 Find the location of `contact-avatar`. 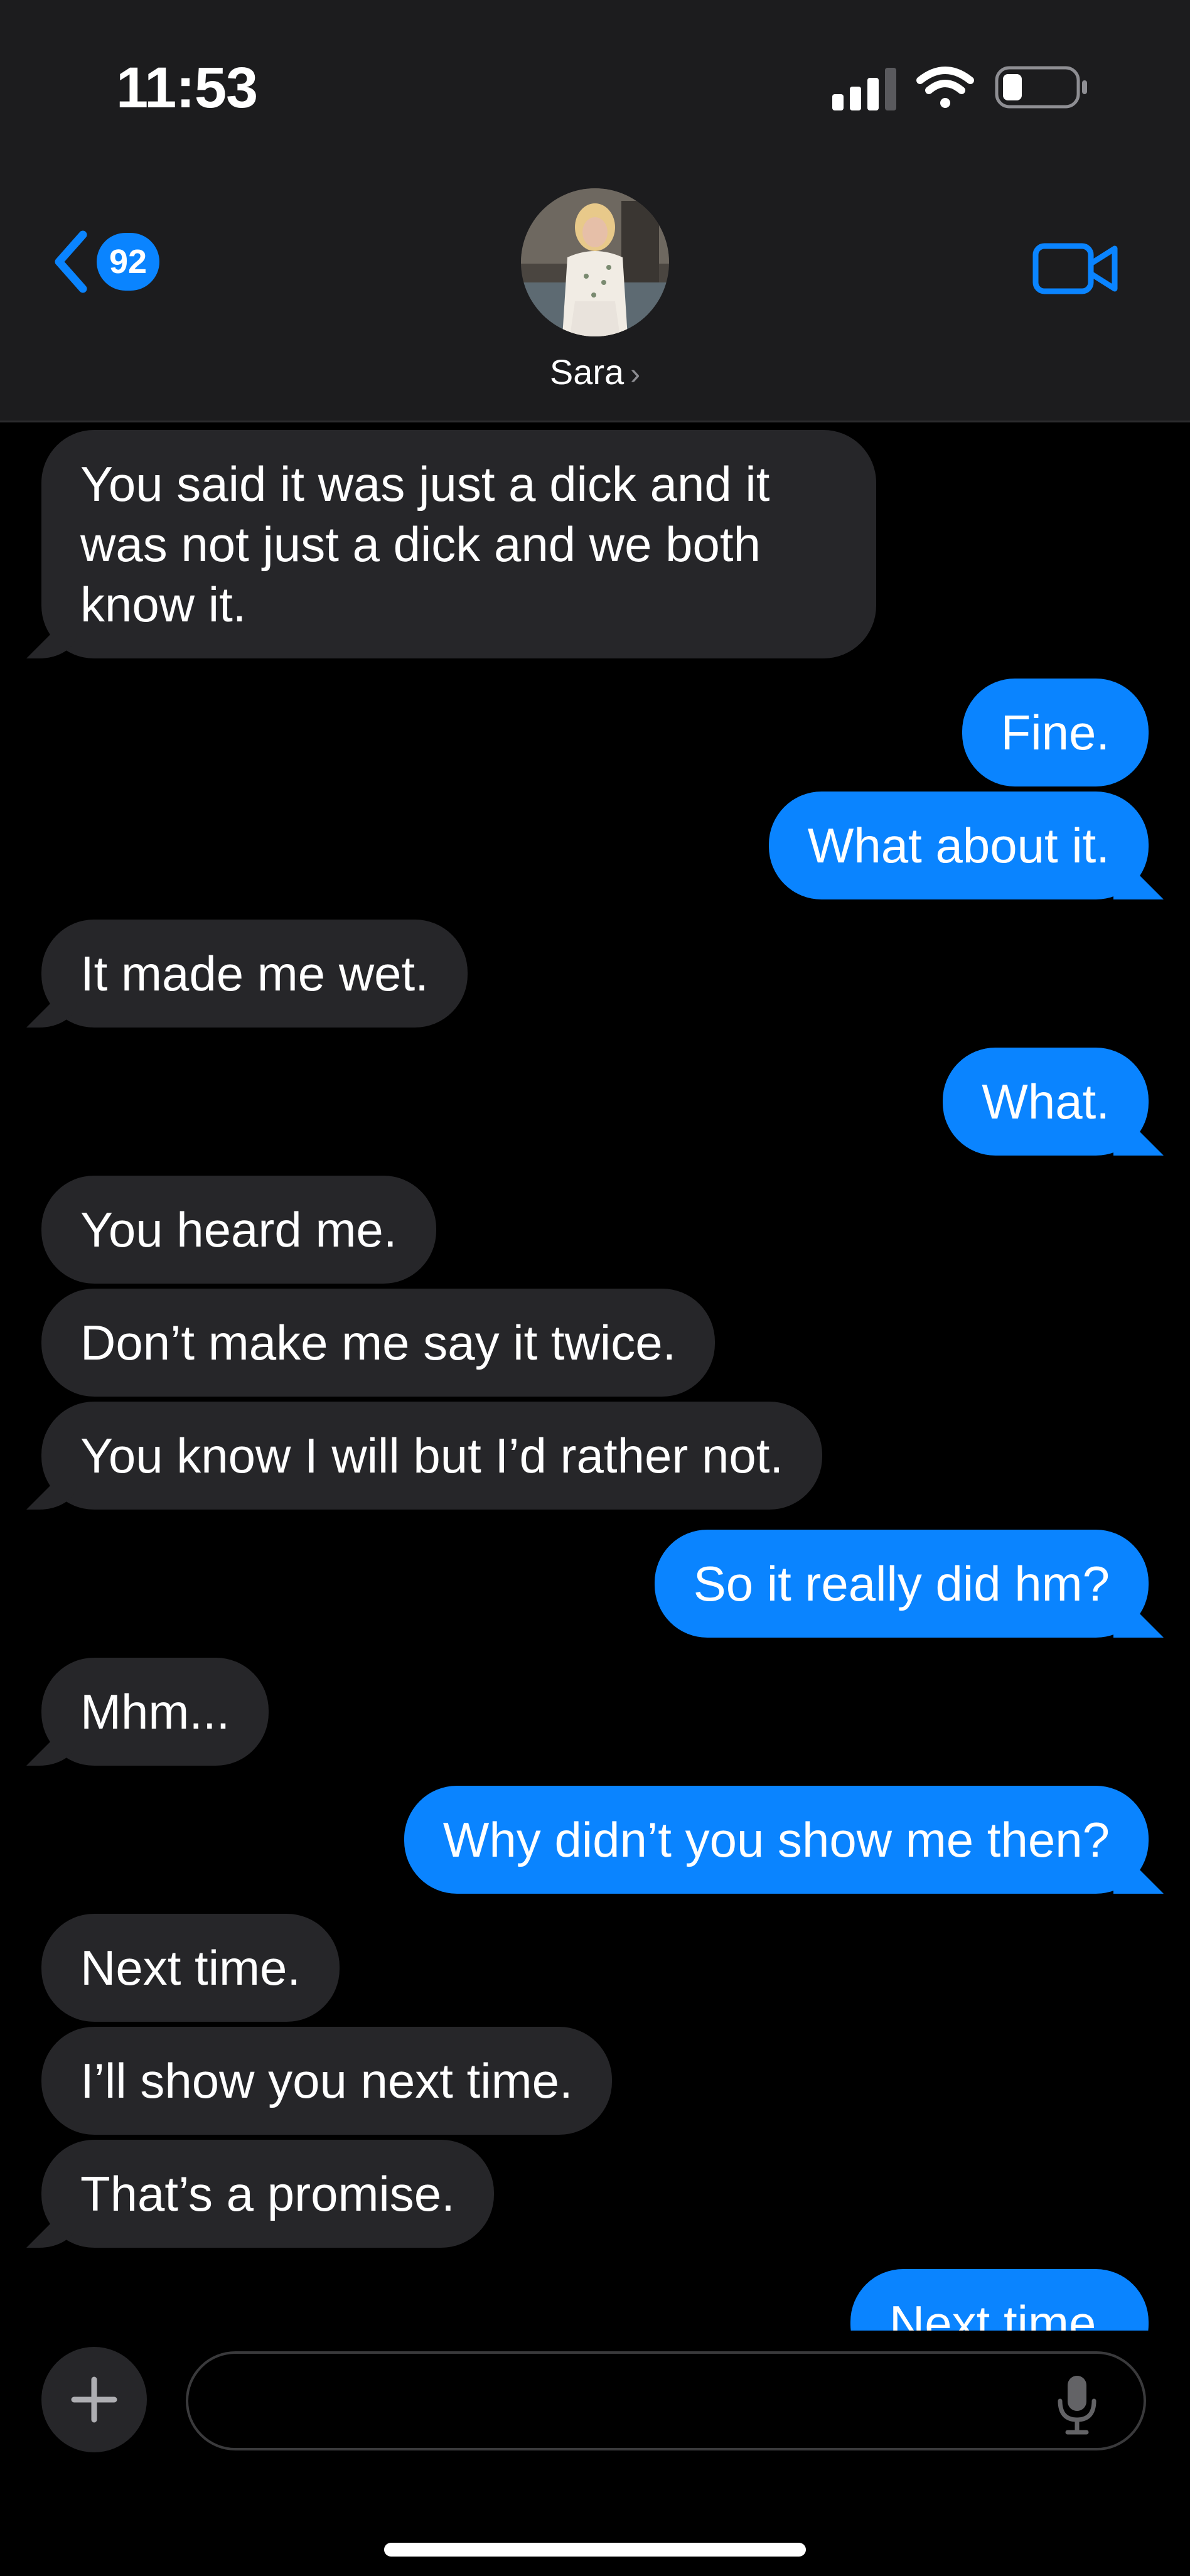

contact-avatar is located at coordinates (595, 262).